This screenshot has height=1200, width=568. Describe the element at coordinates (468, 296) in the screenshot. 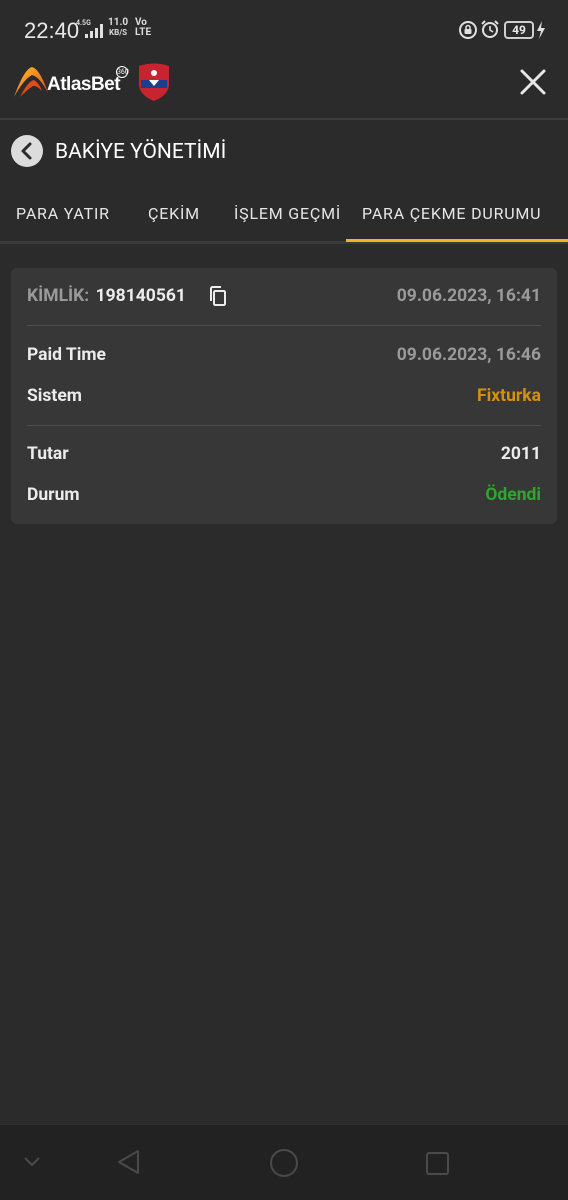

I see `created-time: 09.06.2023, 16:41` at that location.